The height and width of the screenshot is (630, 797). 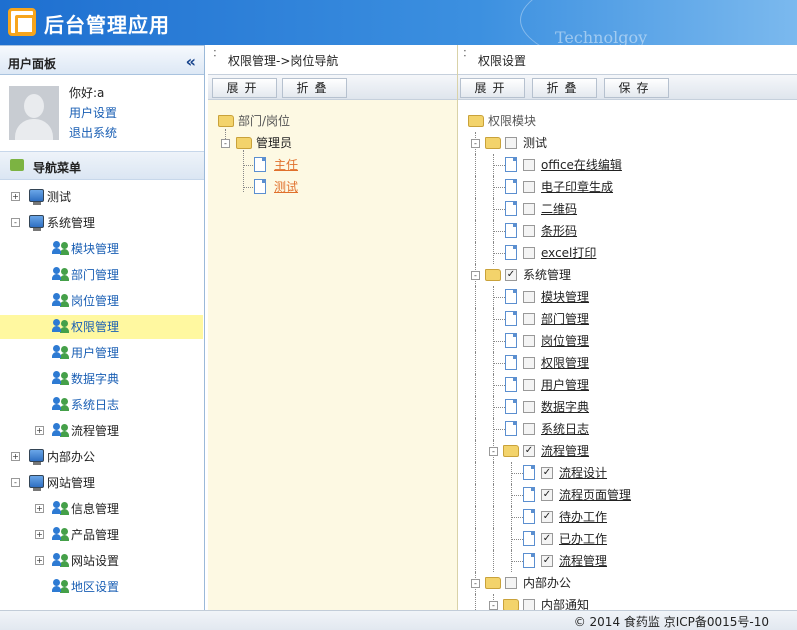 What do you see at coordinates (101, 249) in the screenshot?
I see `nav-item: 模块管理` at bounding box center [101, 249].